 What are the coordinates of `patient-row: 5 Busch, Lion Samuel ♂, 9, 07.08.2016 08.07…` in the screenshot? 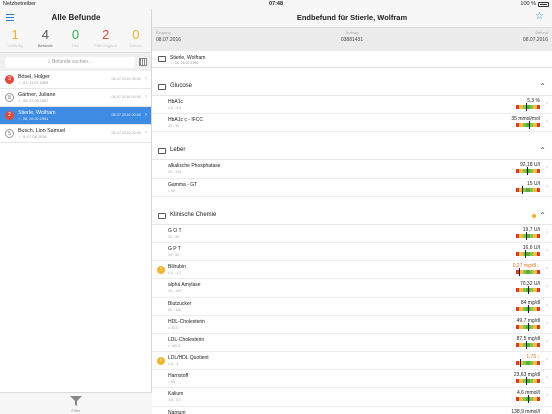 It's located at (75, 134).